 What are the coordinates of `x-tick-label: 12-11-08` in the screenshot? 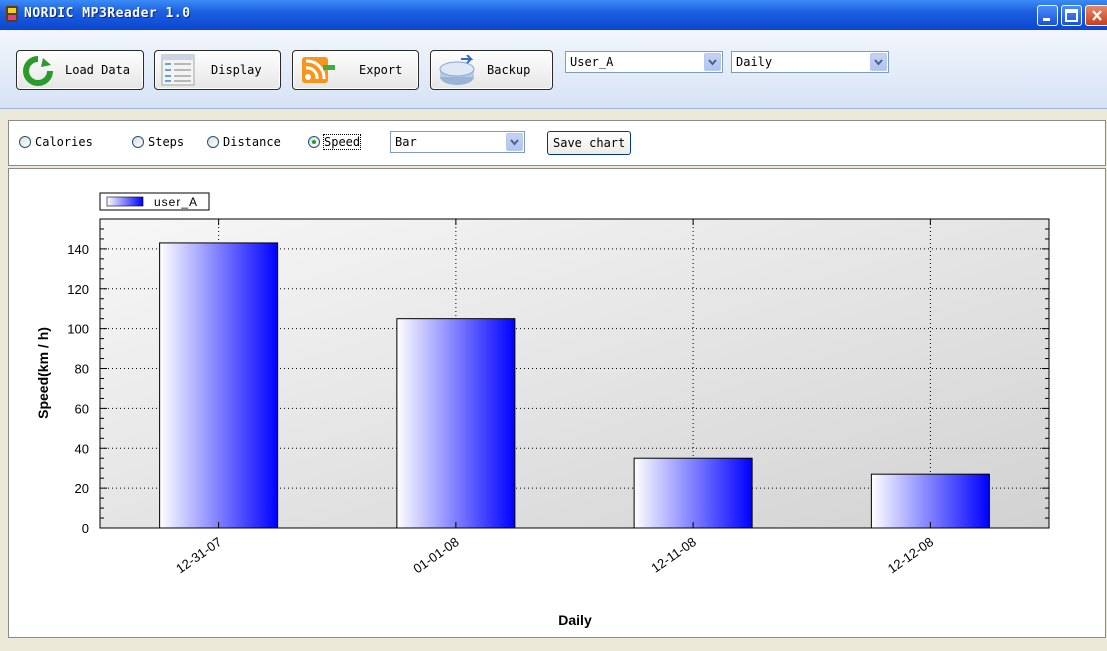 It's located at (673, 555).